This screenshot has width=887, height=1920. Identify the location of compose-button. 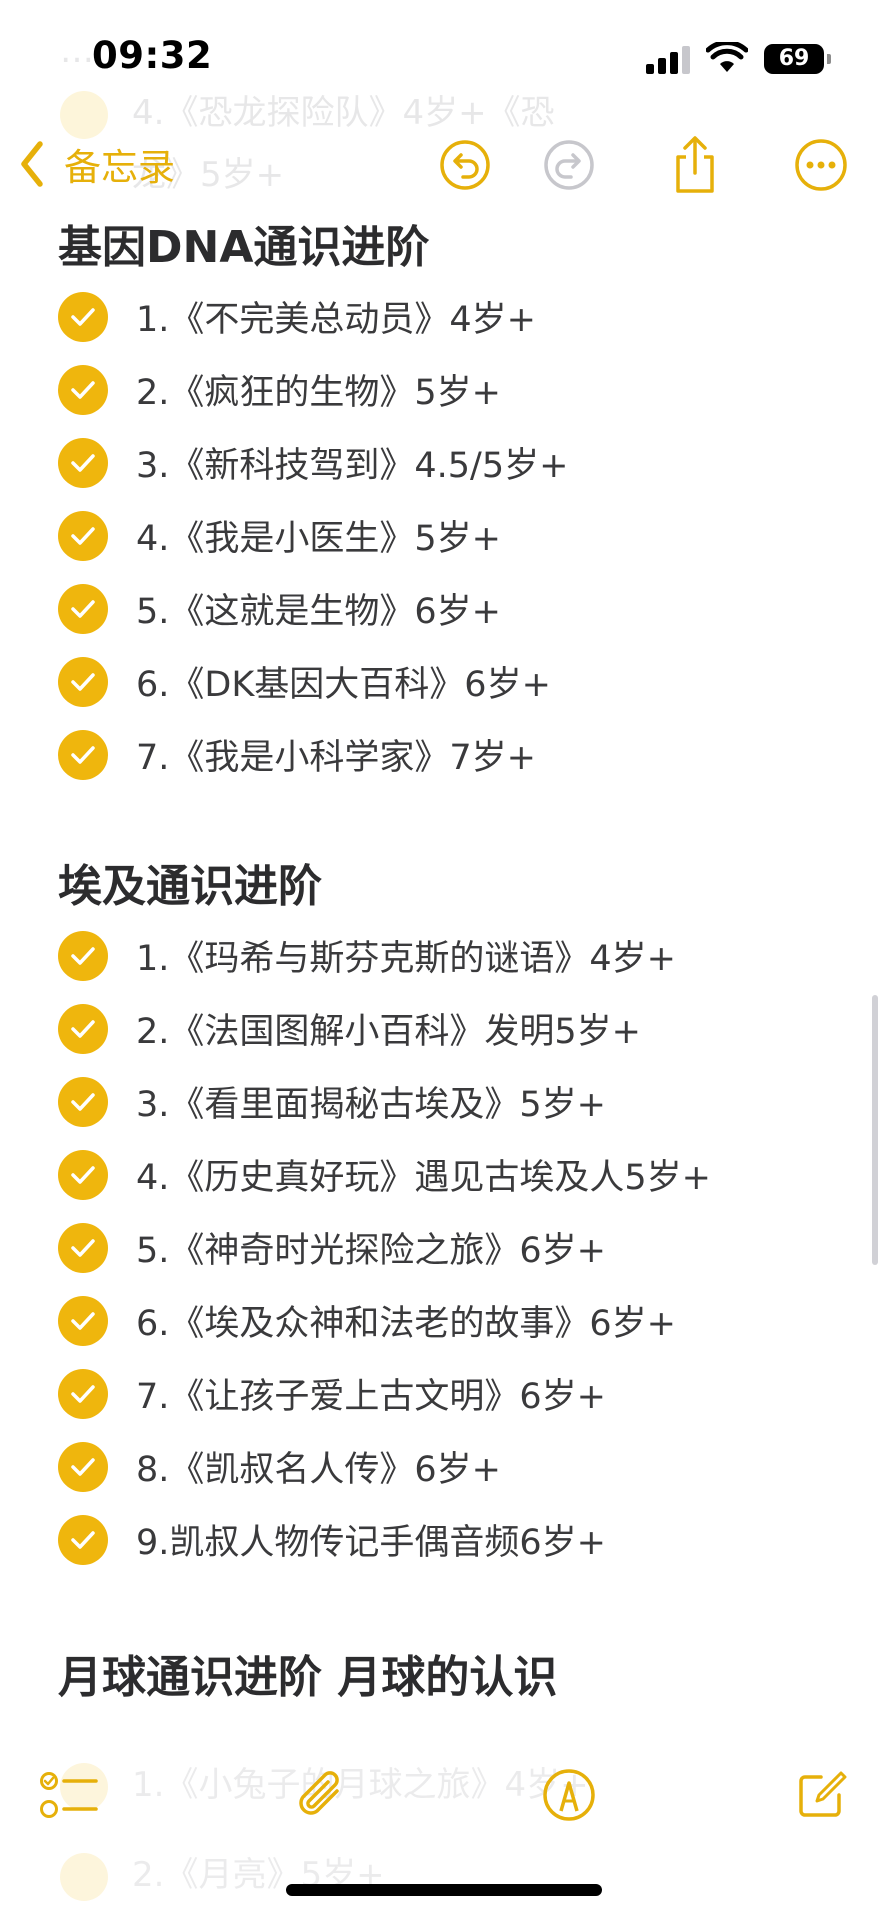
(821, 1795).